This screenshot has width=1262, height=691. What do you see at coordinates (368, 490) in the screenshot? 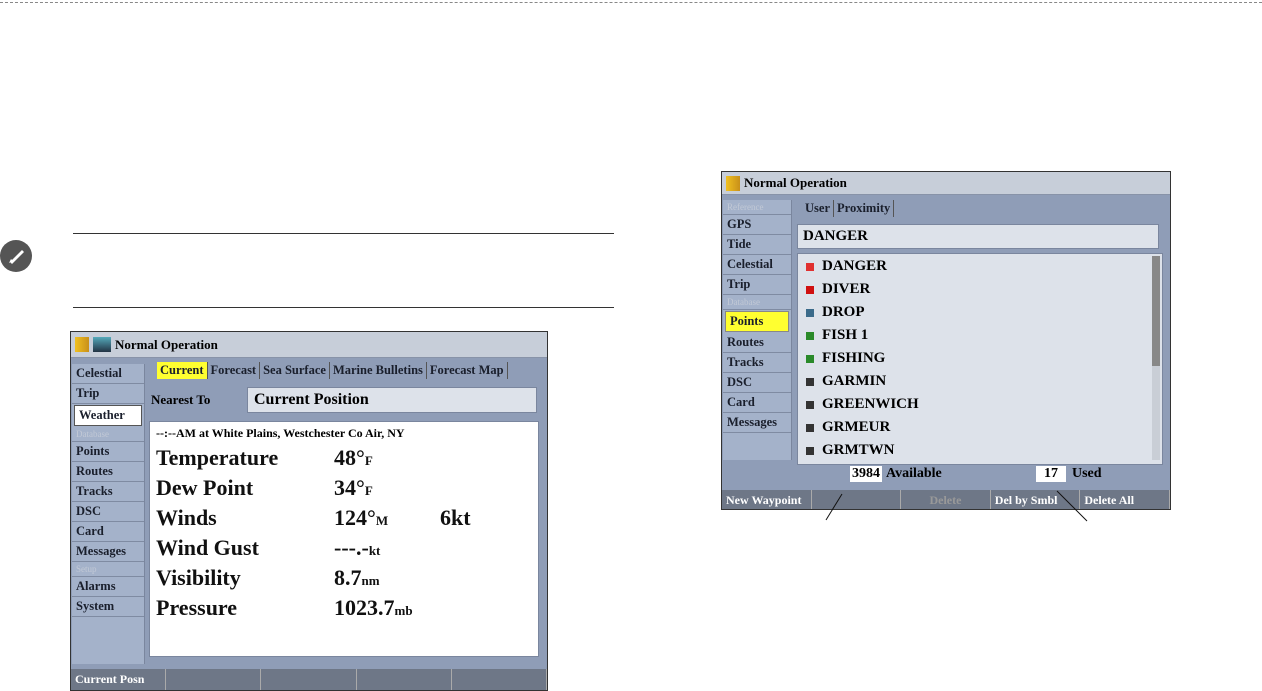
I see `unit: F` at bounding box center [368, 490].